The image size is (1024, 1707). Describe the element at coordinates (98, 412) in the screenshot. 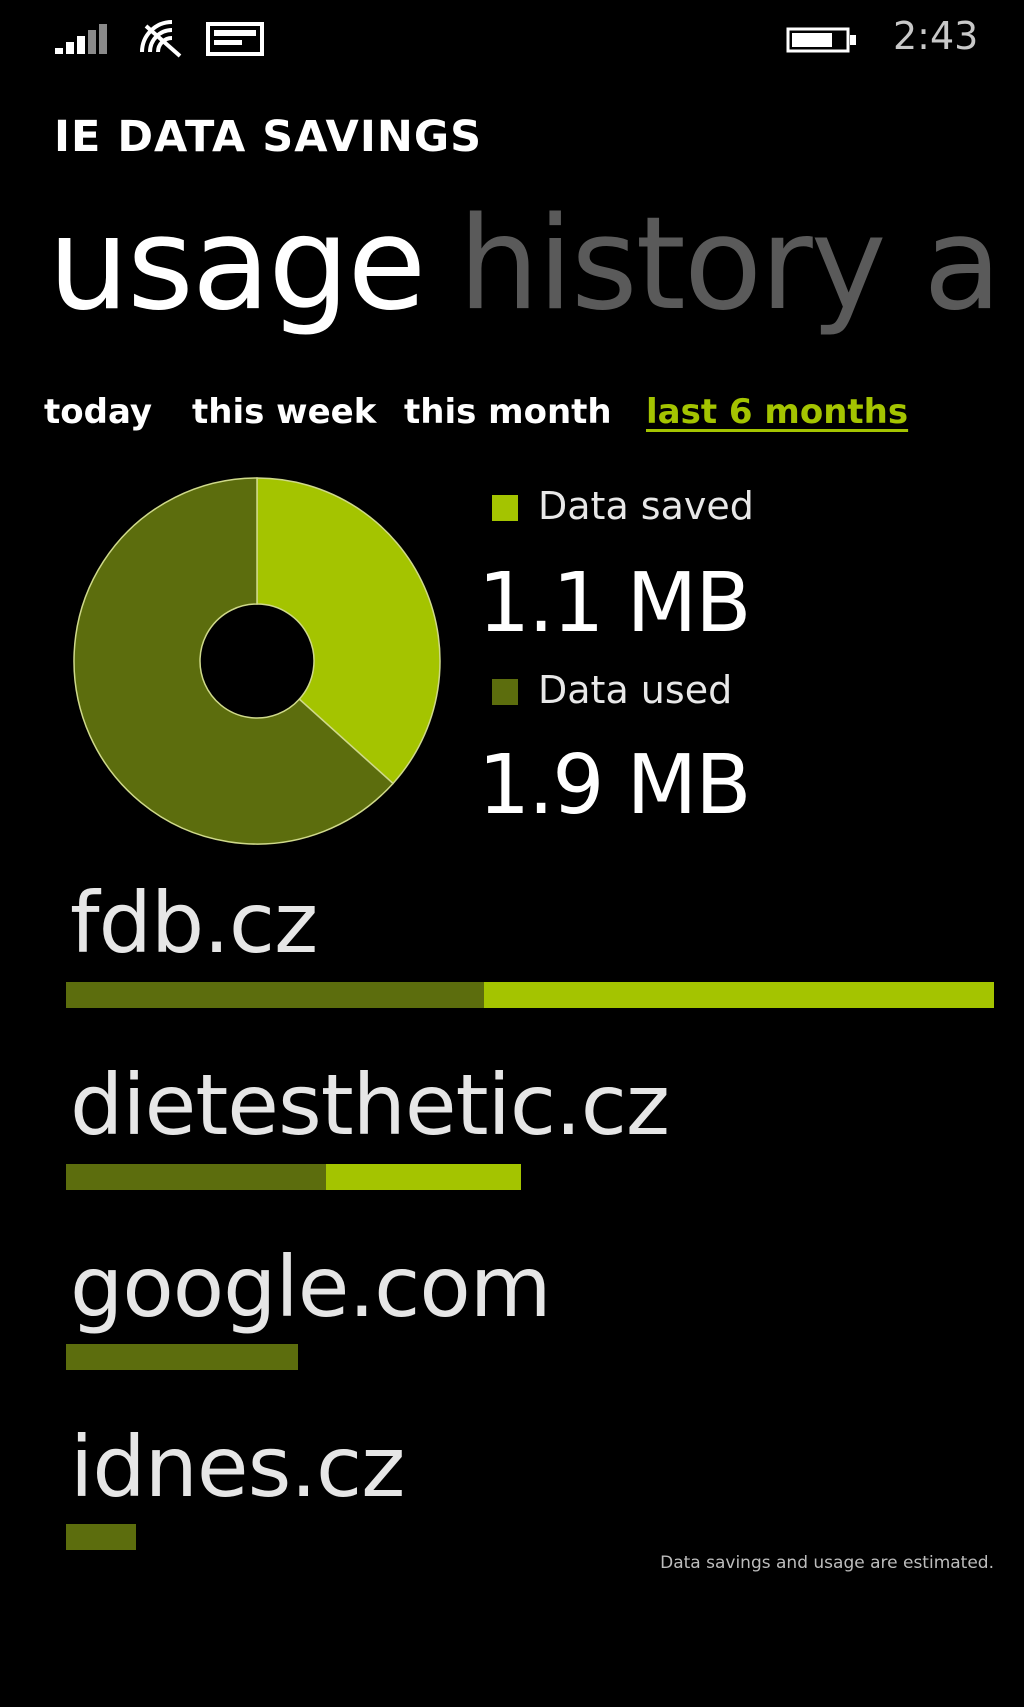

I see `filter-today: today` at that location.